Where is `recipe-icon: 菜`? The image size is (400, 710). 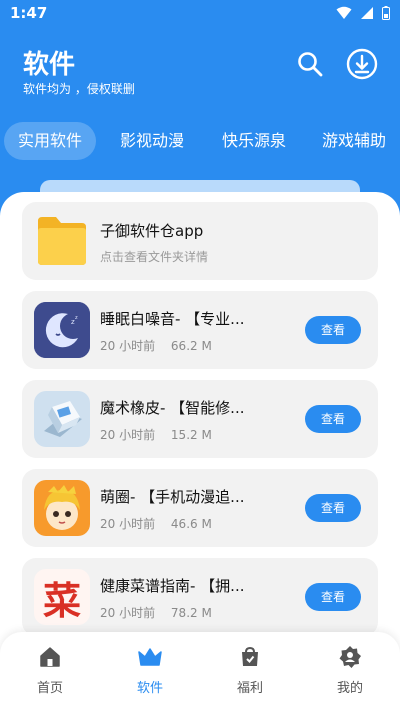
recipe-icon: 菜 is located at coordinates (62, 597).